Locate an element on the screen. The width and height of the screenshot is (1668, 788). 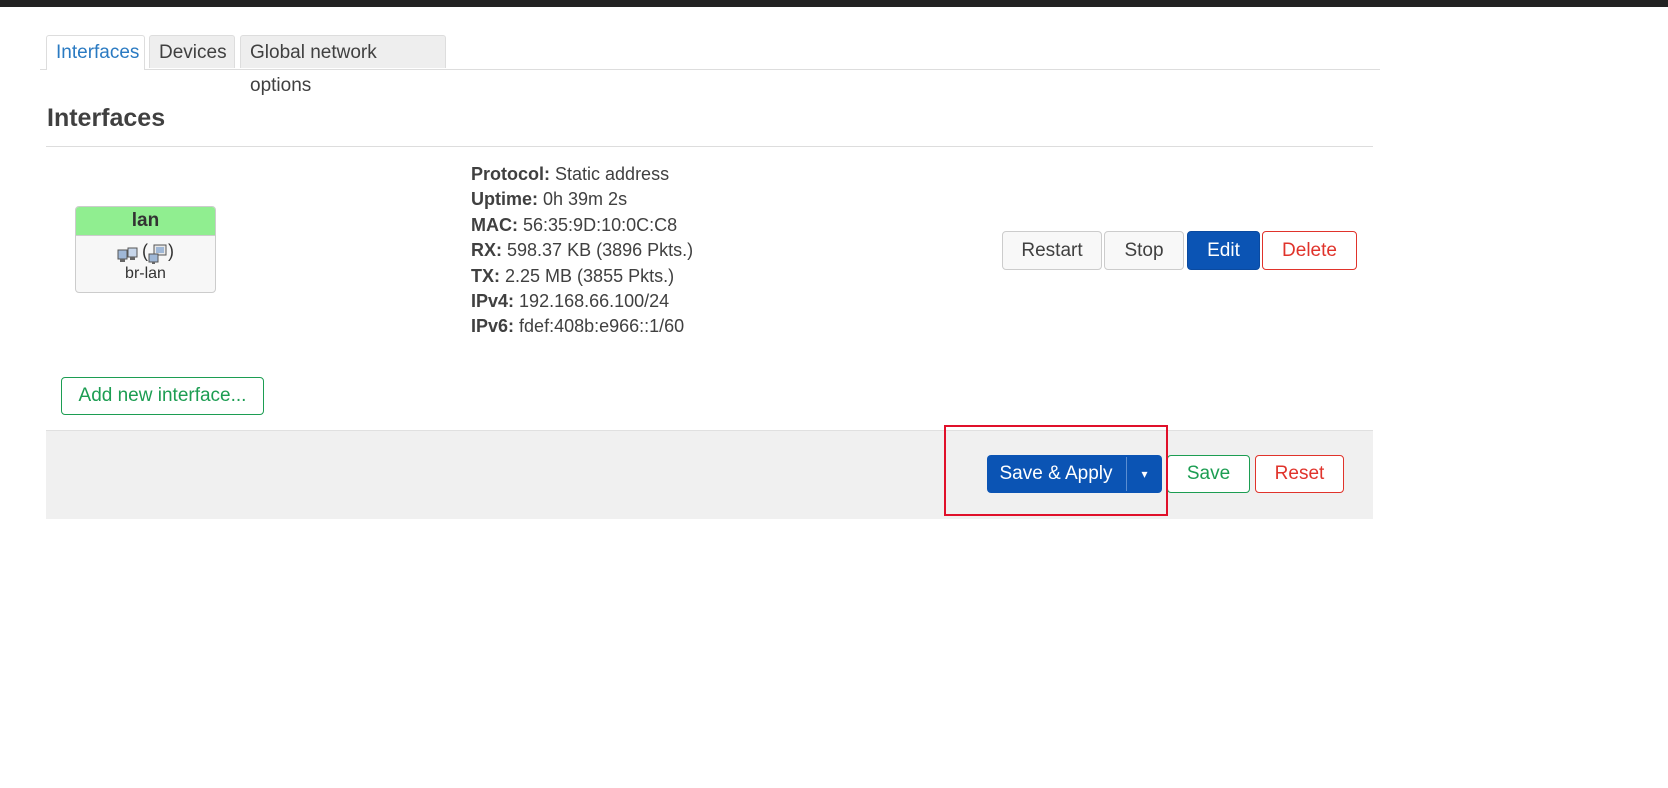
save-apply-button: Save & Apply is located at coordinates (1056, 474).